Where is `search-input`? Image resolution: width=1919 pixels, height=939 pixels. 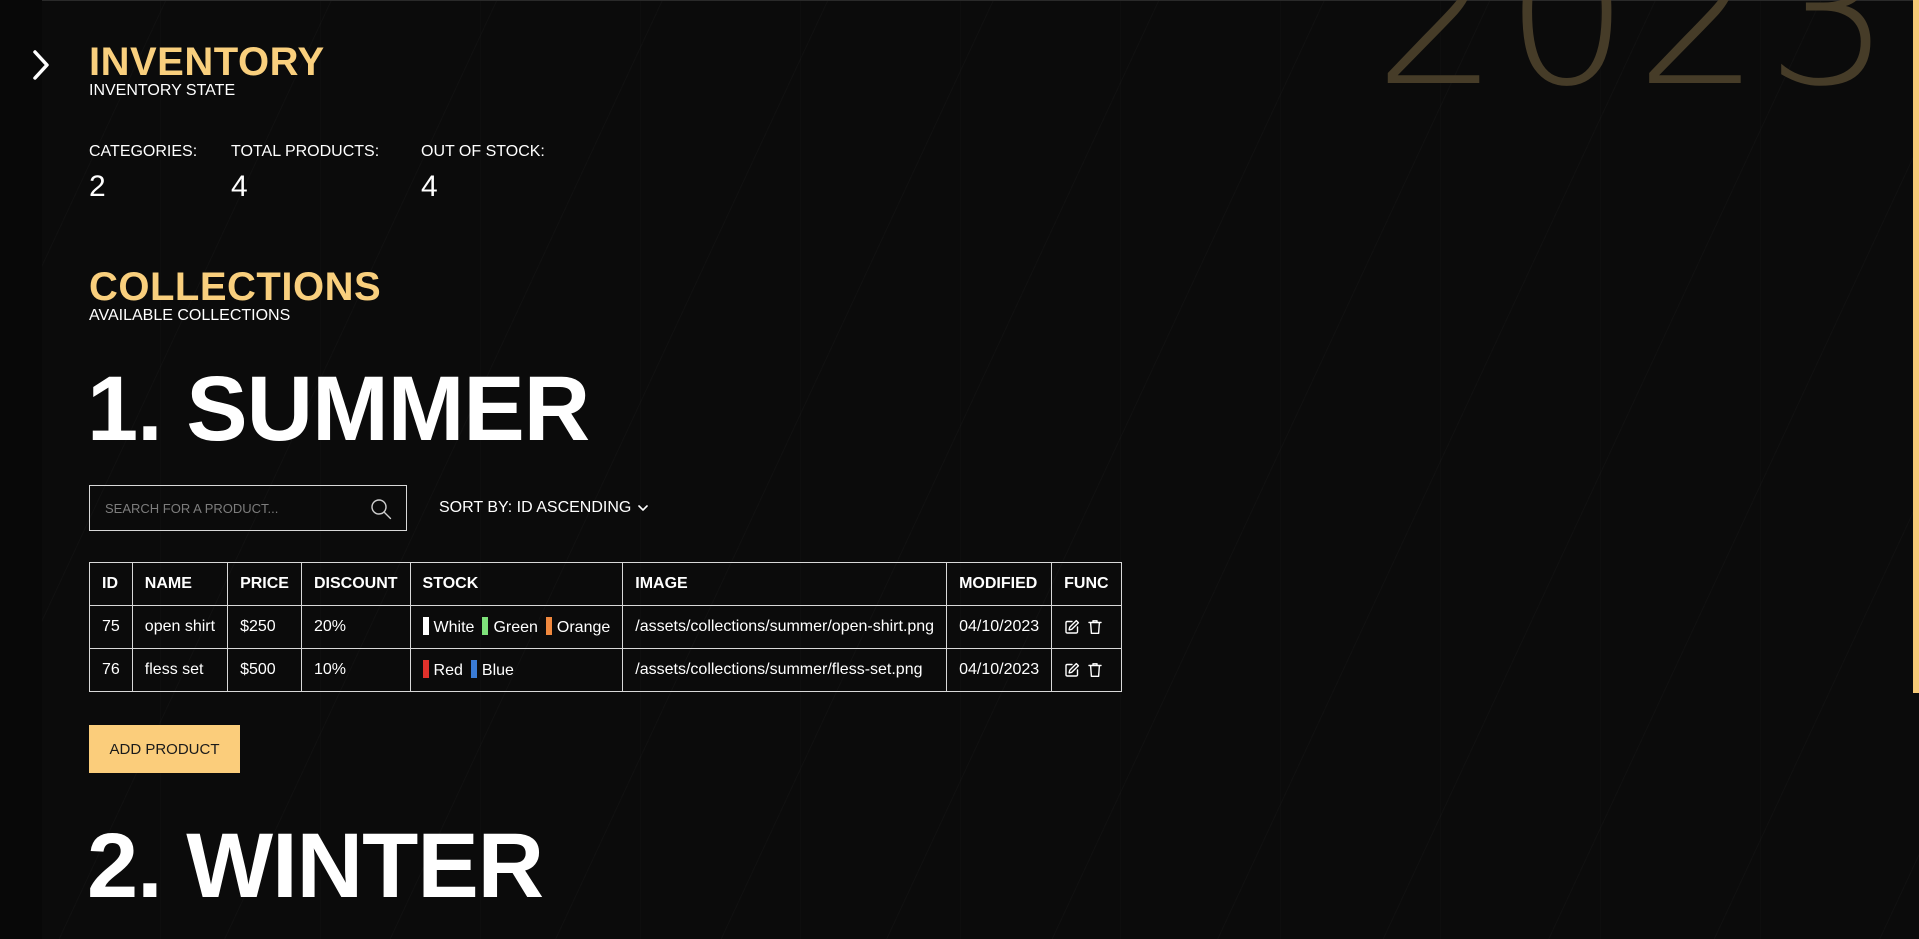 search-input is located at coordinates (228, 508).